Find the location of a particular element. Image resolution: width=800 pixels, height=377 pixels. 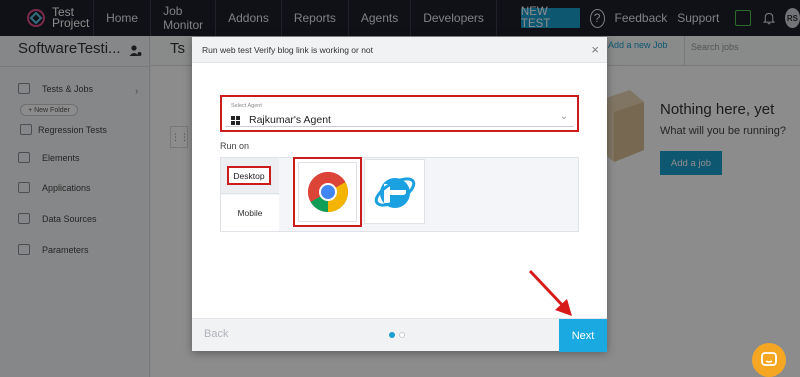

chrome-tile is located at coordinates (327, 192).